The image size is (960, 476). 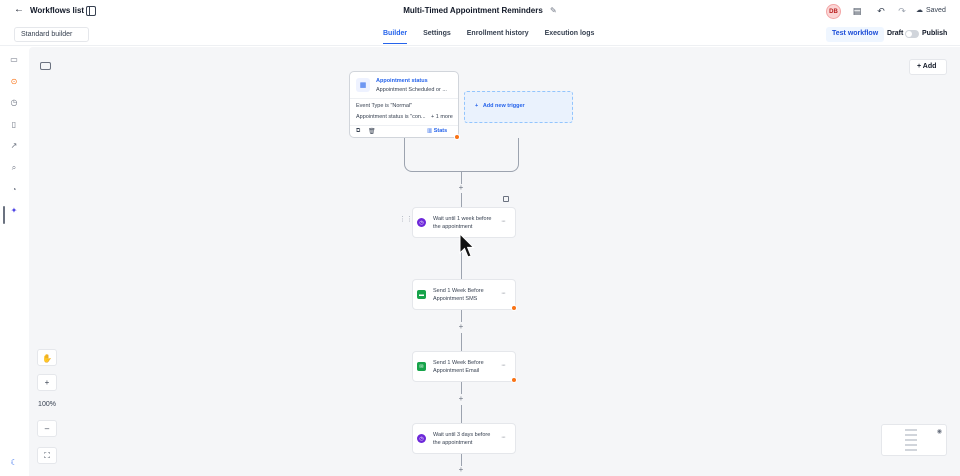 I want to click on active-indicator, so click(x=4, y=215).